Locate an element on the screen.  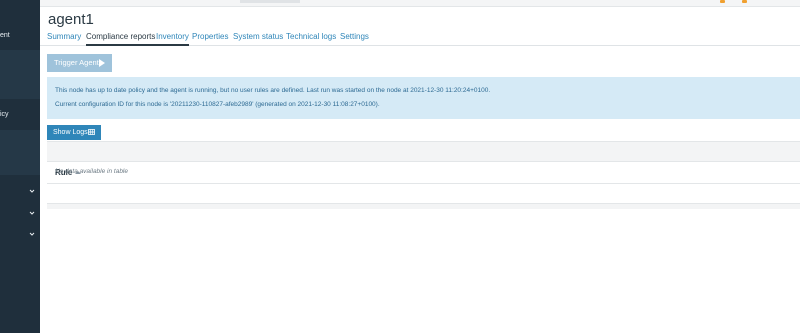
warning-icon is located at coordinates (744, 1).